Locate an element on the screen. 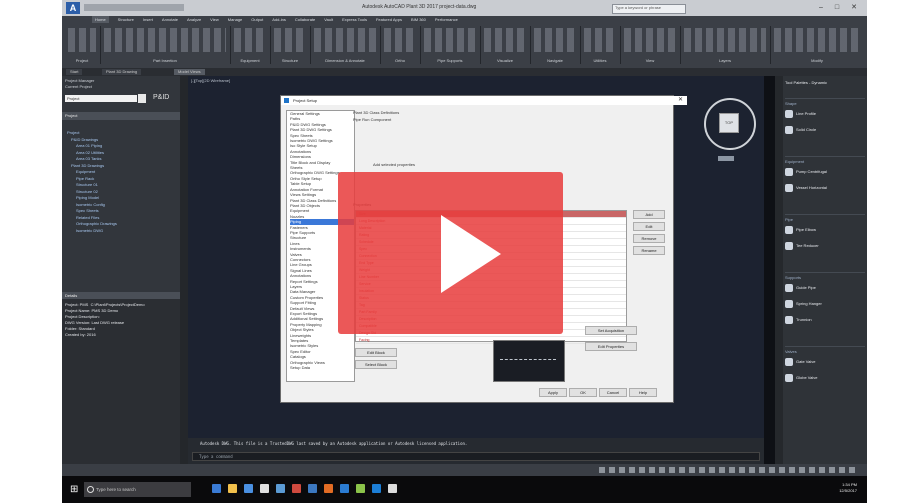 The width and height of the screenshot is (897, 503). ribbon-tab: Performance is located at coordinates (446, 19).